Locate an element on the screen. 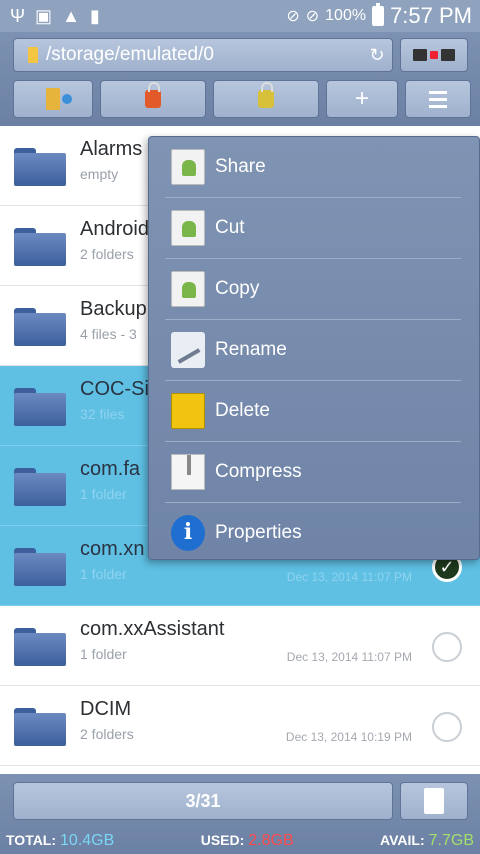 Image resolution: width=480 pixels, height=854 pixels. file-info: 4 files - 3 is located at coordinates (108, 334).